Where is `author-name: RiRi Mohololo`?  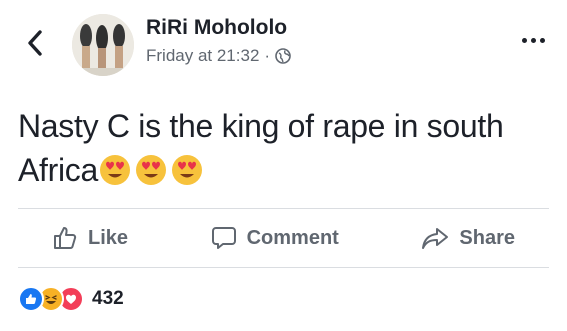
author-name: RiRi Mohololo is located at coordinates (216, 28).